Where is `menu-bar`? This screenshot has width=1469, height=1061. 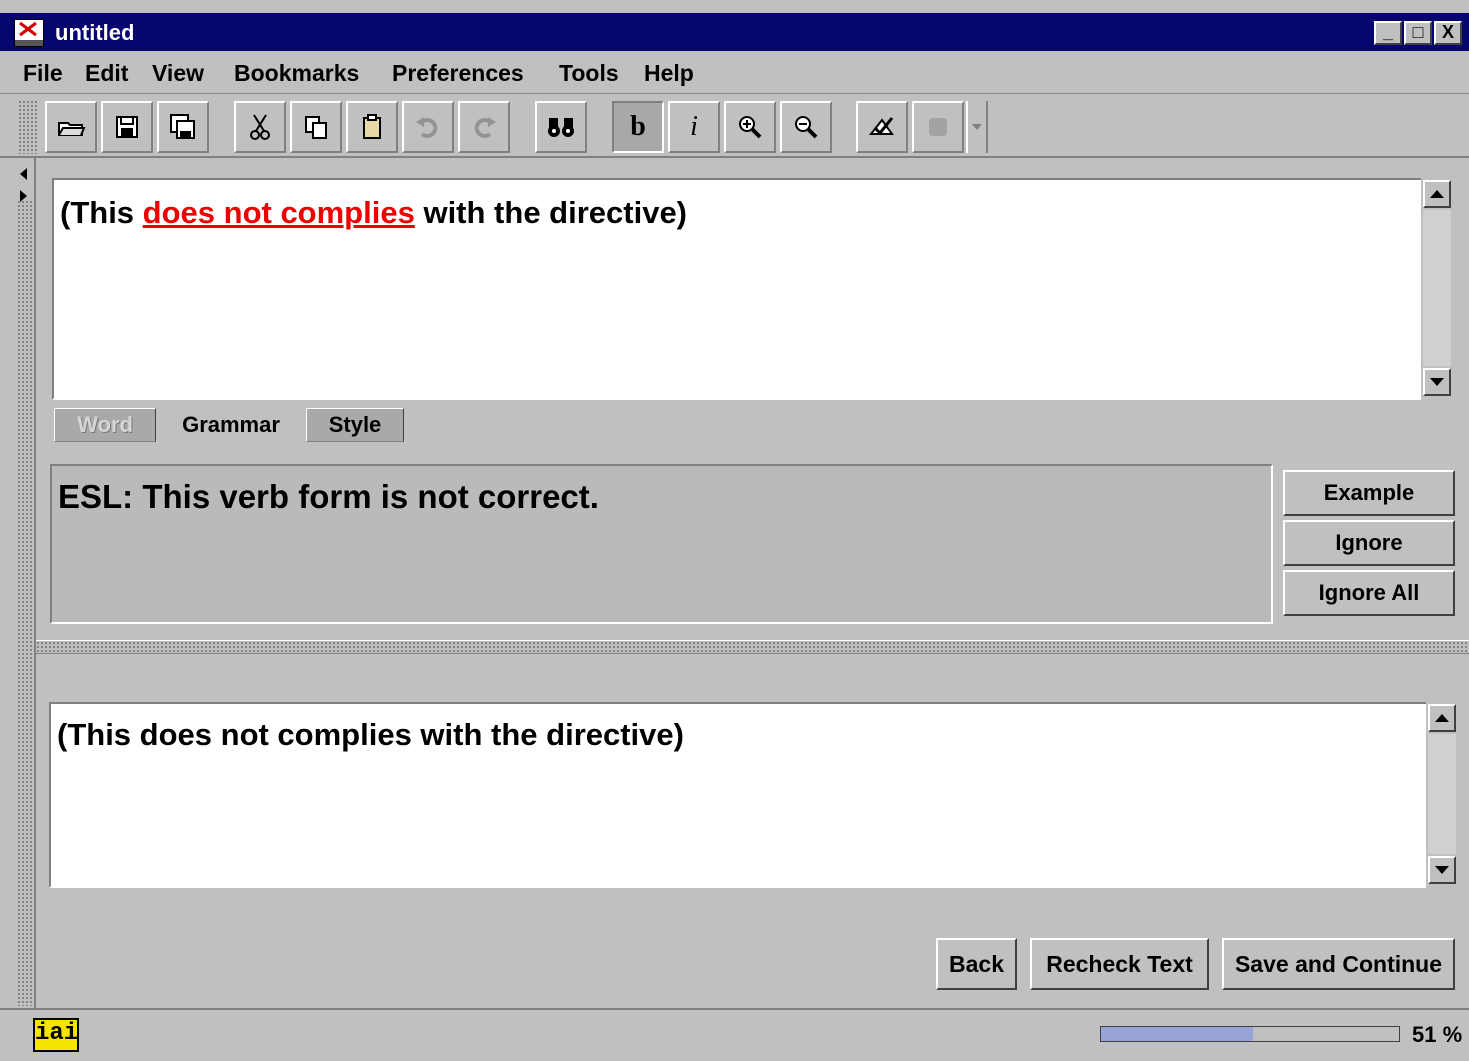 menu-bar is located at coordinates (734, 74).